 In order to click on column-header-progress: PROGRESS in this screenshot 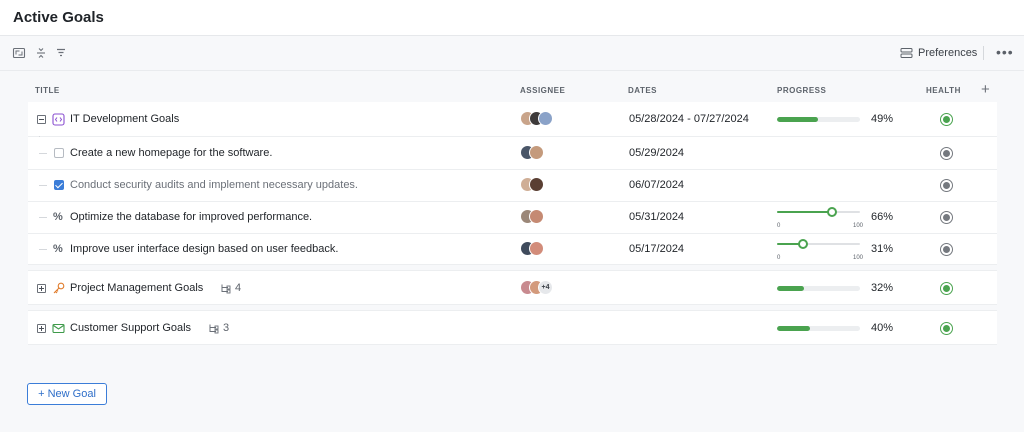, I will do `click(801, 90)`.